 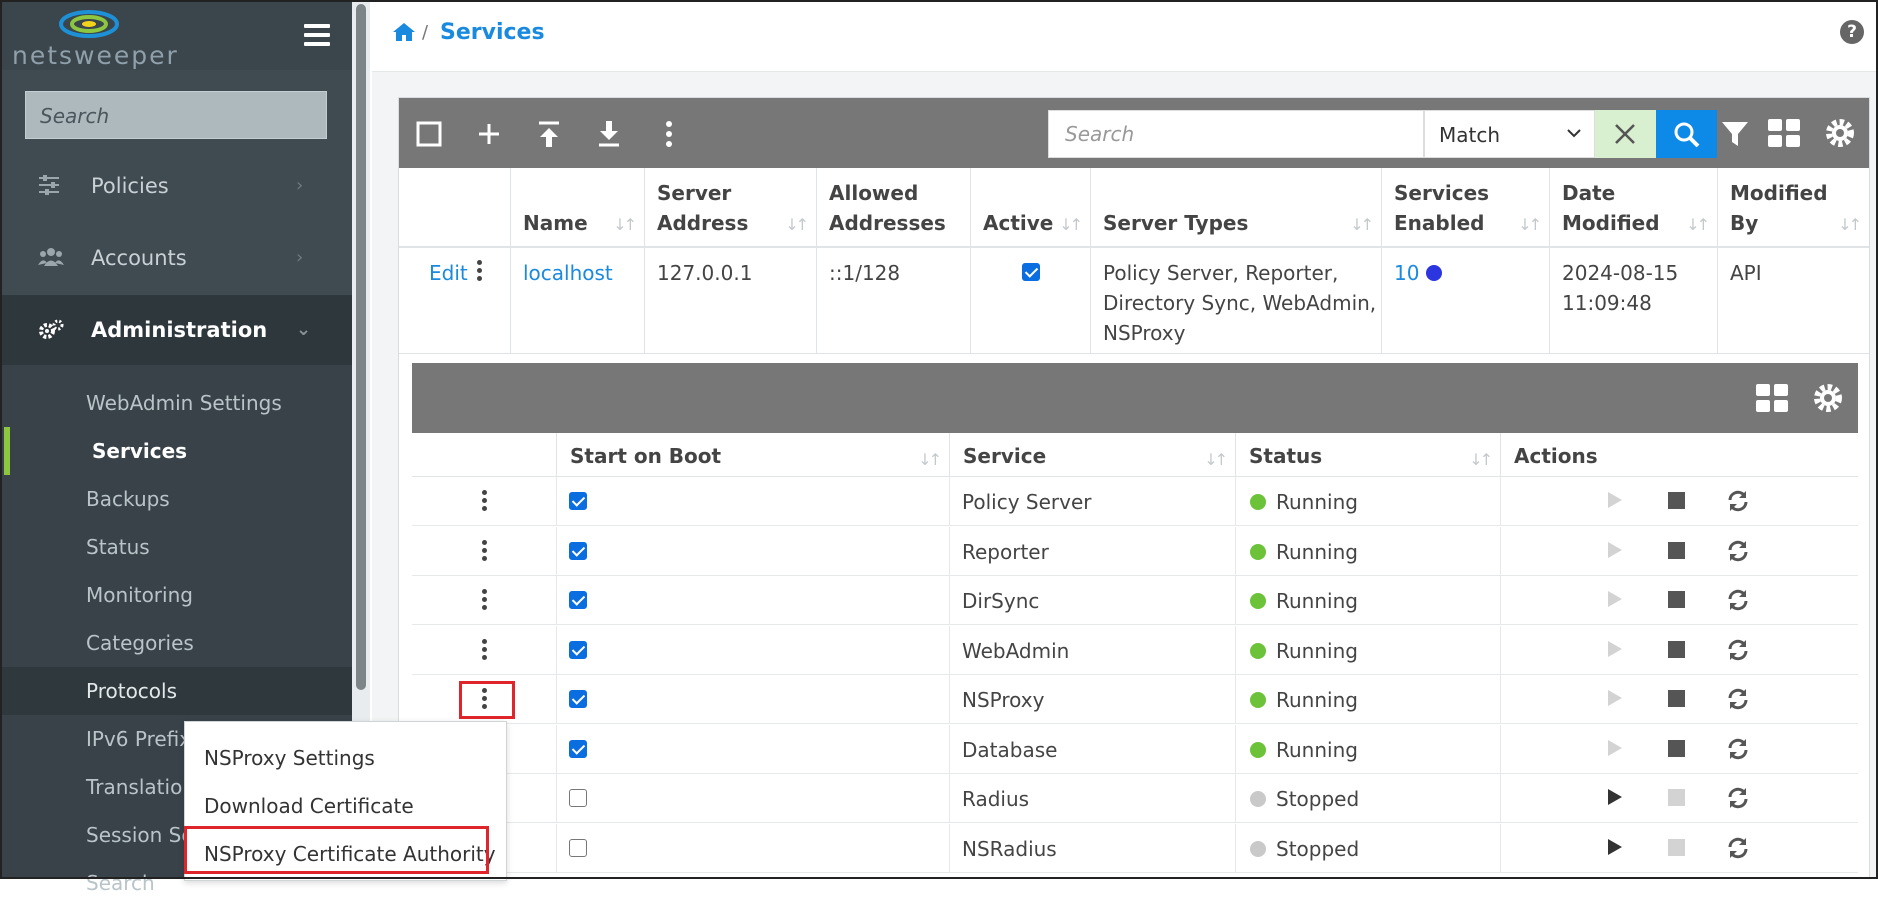 I want to click on sidebar-scroll-thumb, so click(x=361, y=347).